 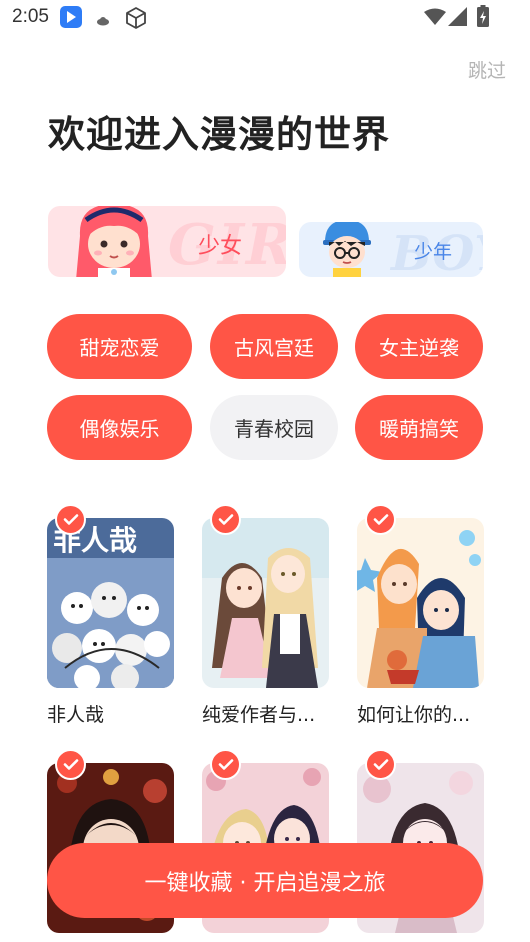 What do you see at coordinates (435, 19) in the screenshot?
I see `wifi-icon` at bounding box center [435, 19].